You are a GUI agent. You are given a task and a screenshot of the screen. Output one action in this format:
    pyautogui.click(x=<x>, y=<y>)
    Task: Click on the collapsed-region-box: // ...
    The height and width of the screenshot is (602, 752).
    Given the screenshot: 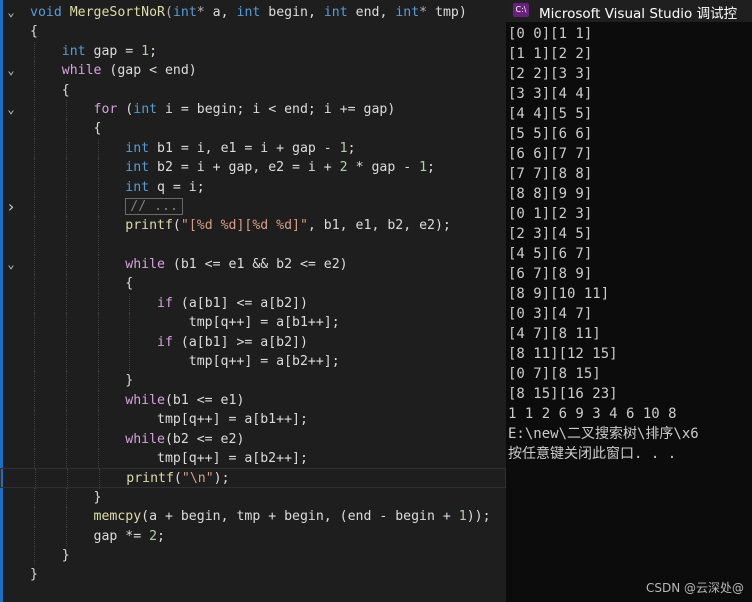 What is the action you would take?
    pyautogui.click(x=154, y=206)
    